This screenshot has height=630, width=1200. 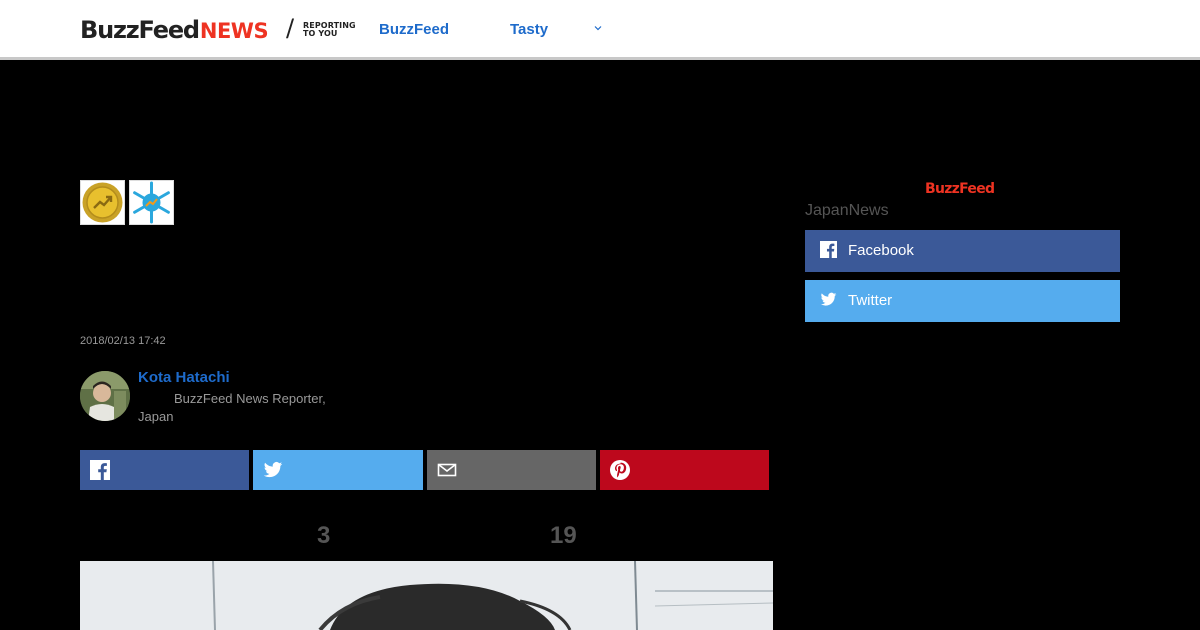 I want to click on article-photo-image, so click(x=426, y=595).